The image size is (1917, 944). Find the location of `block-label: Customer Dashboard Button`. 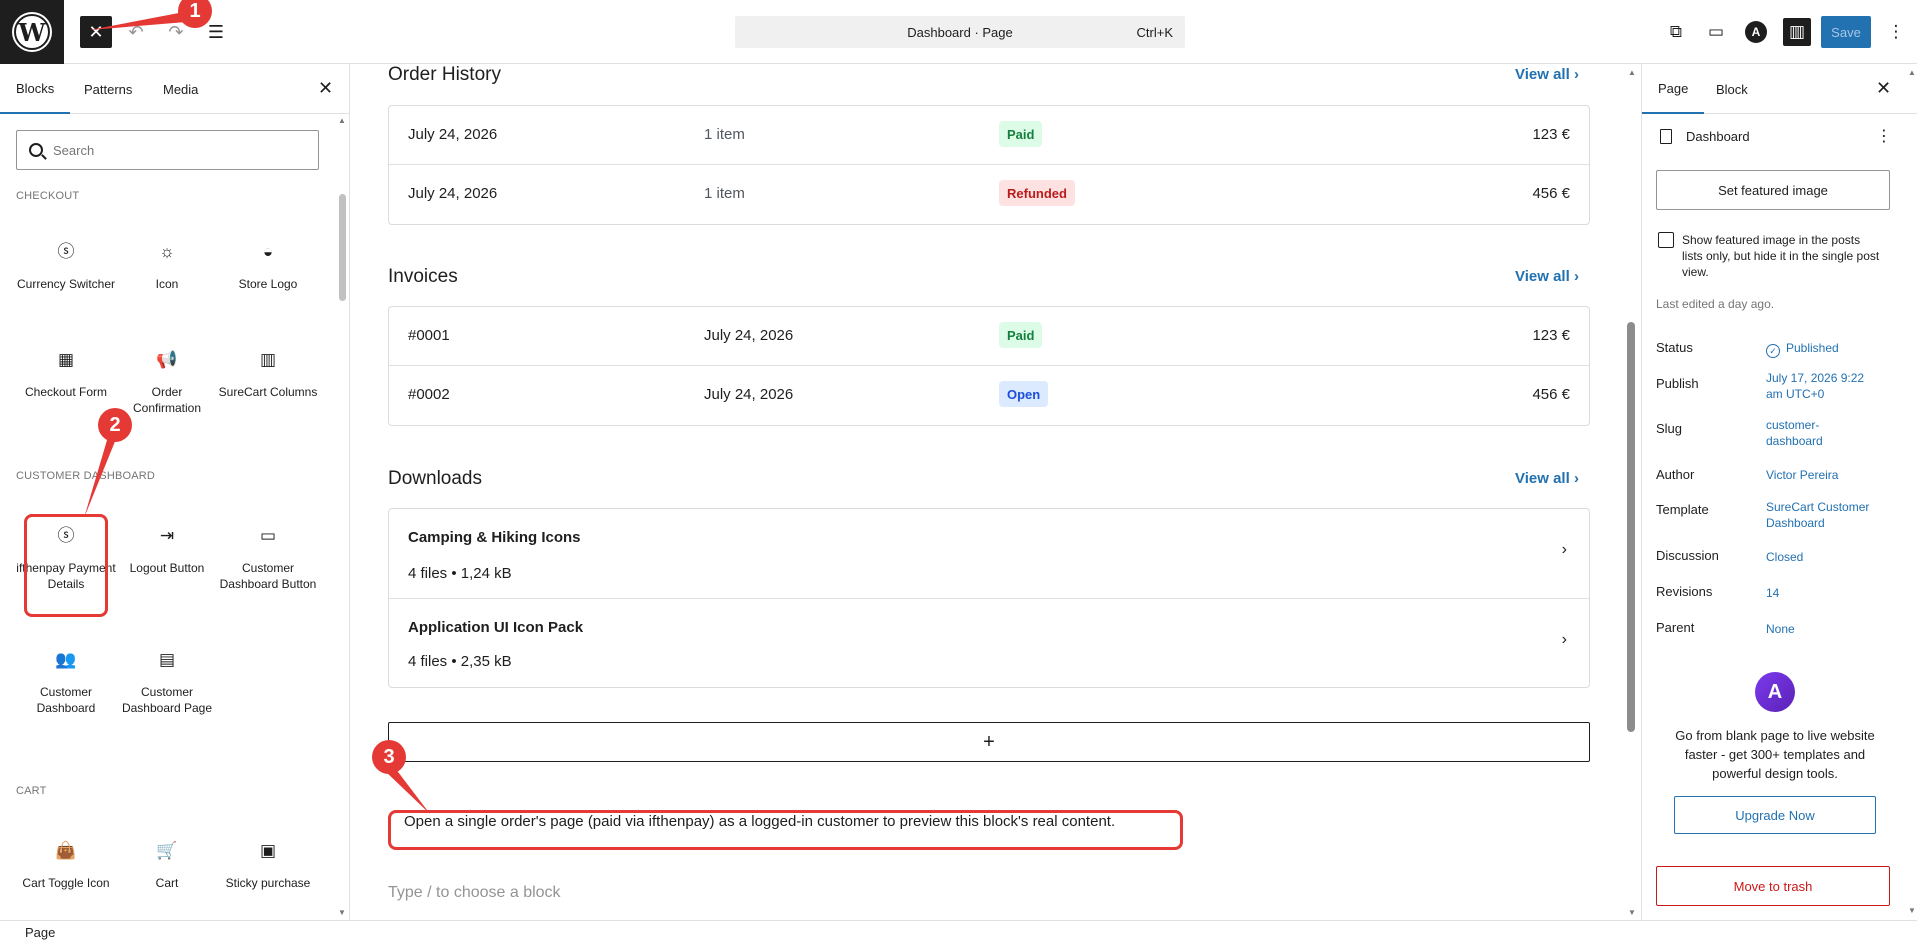

block-label: Customer Dashboard Button is located at coordinates (268, 576).